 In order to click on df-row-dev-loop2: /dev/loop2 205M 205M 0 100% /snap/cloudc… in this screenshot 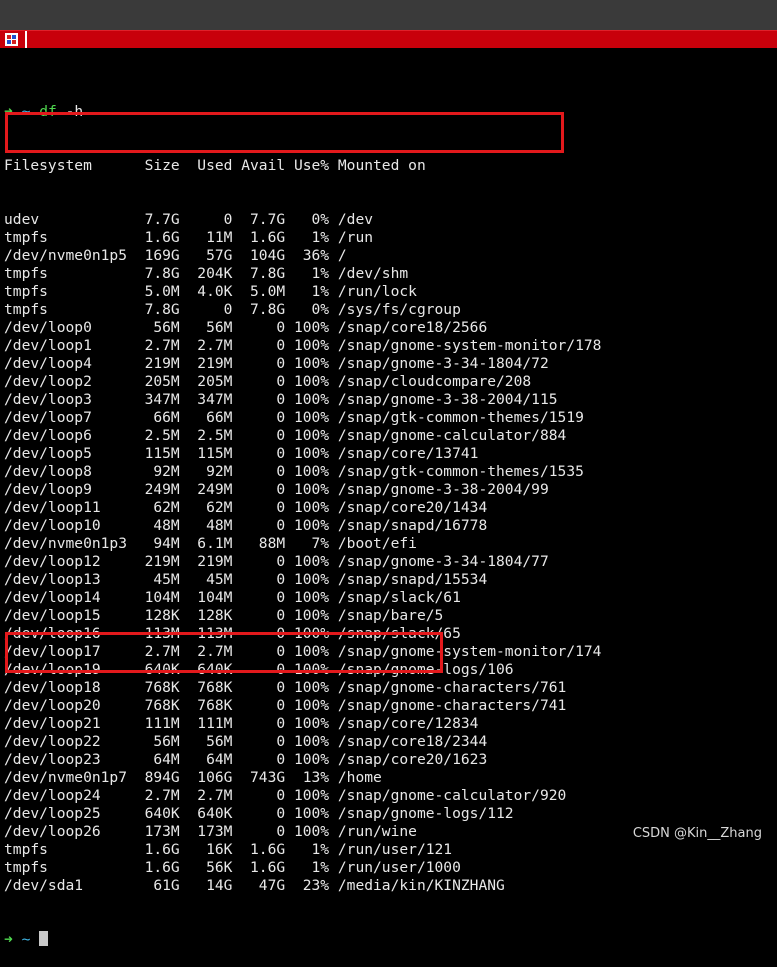, I will do `click(302, 382)`.